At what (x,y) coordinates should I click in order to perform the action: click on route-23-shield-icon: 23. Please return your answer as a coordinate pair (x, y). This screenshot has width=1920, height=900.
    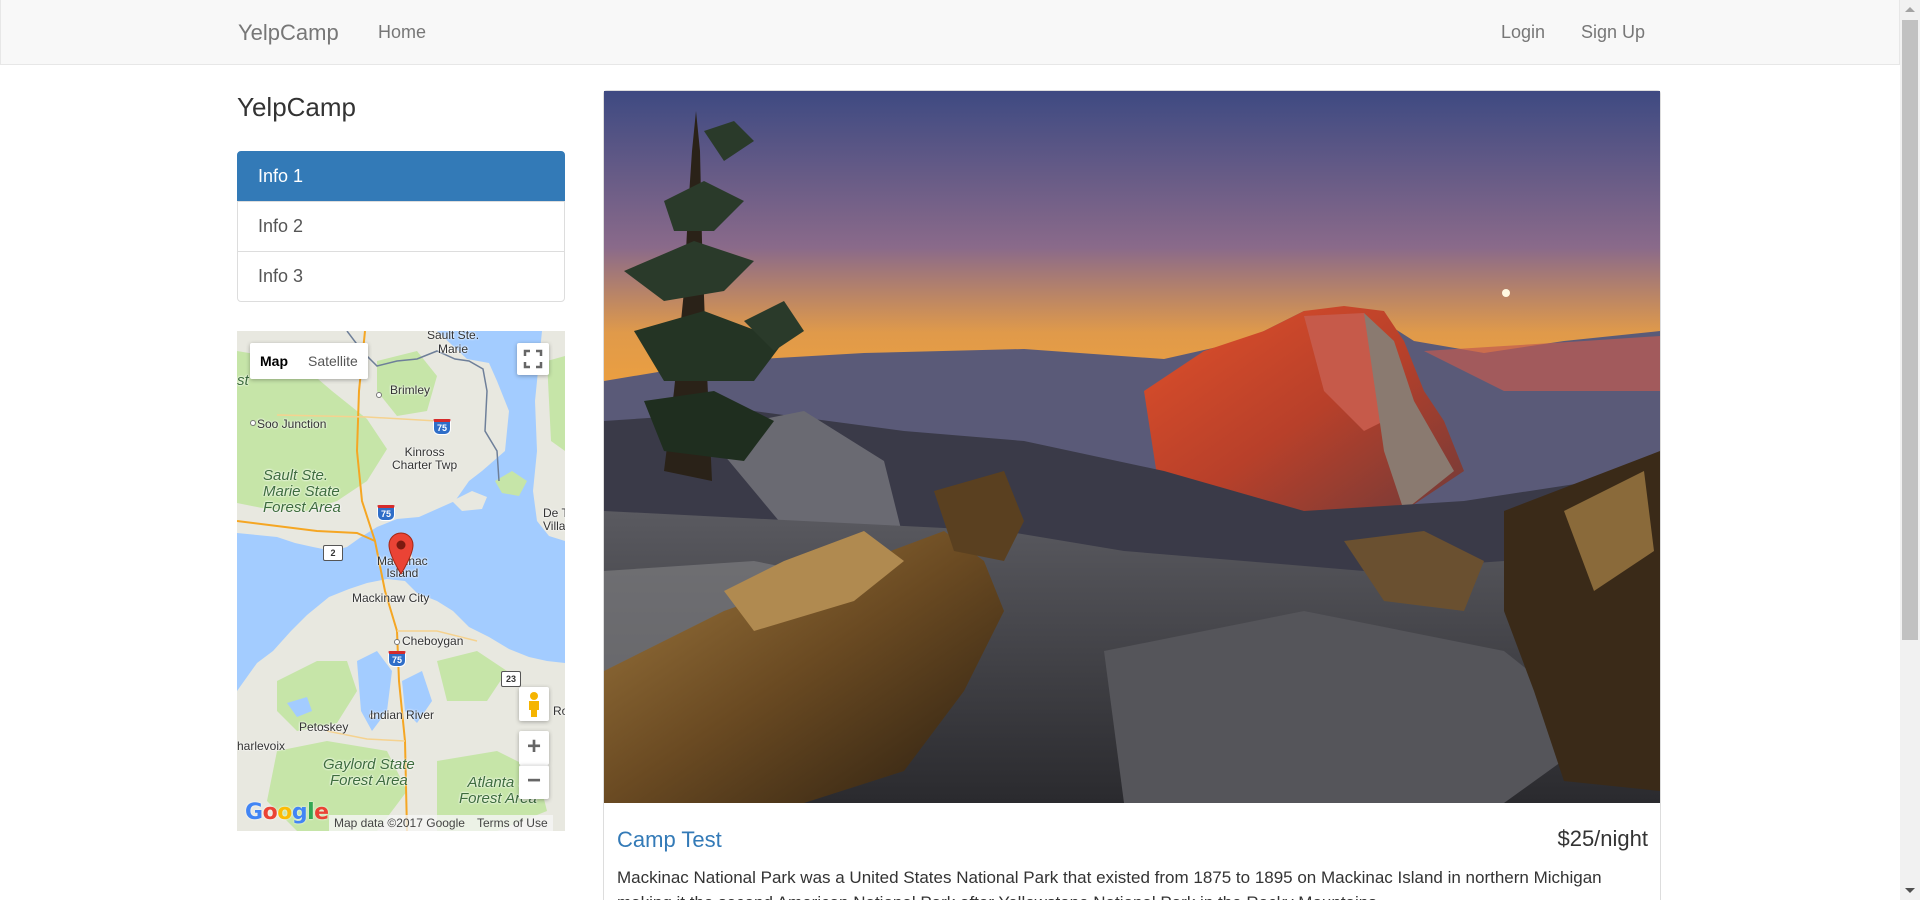
    Looking at the image, I should click on (511, 679).